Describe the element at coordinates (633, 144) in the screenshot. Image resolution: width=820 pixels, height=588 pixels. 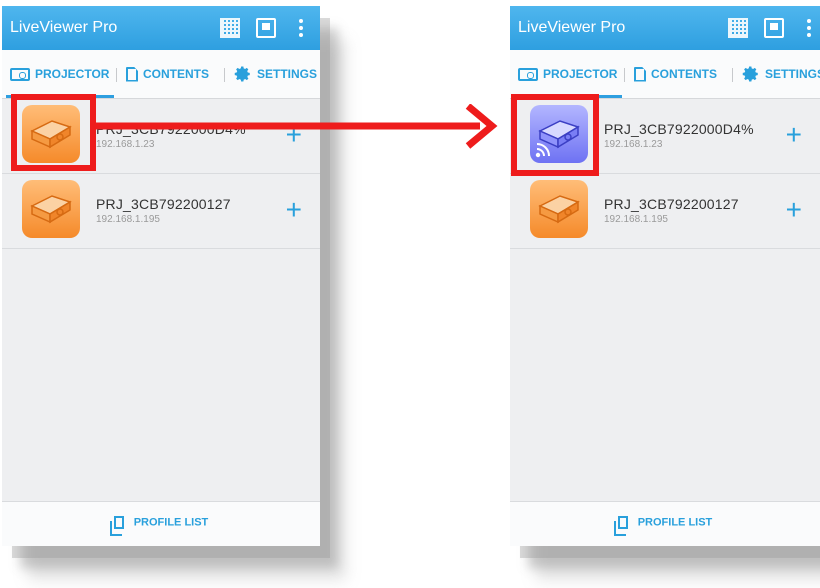
I see `projector-ip: 192.168.1.23` at that location.